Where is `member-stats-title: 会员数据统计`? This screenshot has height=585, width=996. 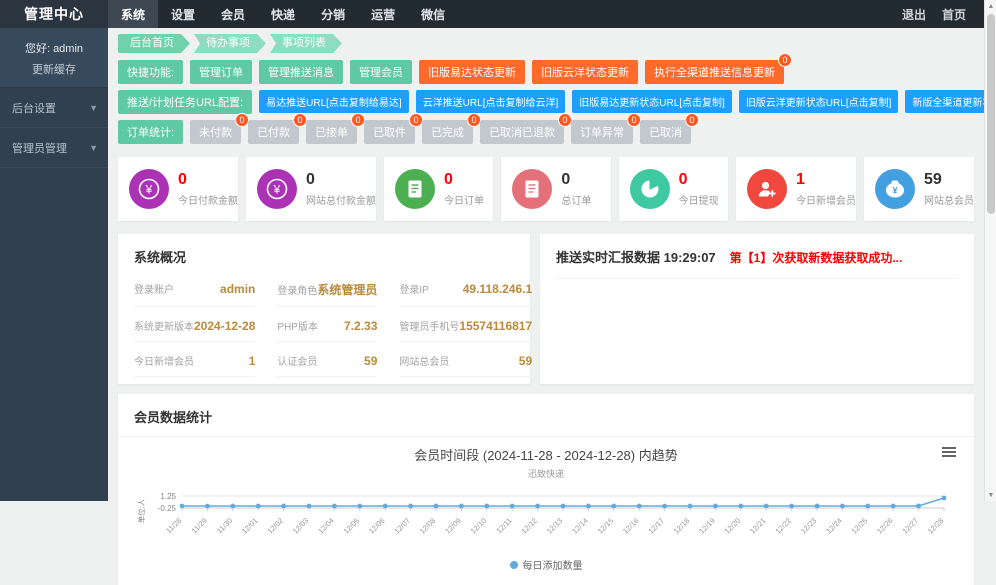
member-stats-title: 会员数据统计 is located at coordinates (173, 417).